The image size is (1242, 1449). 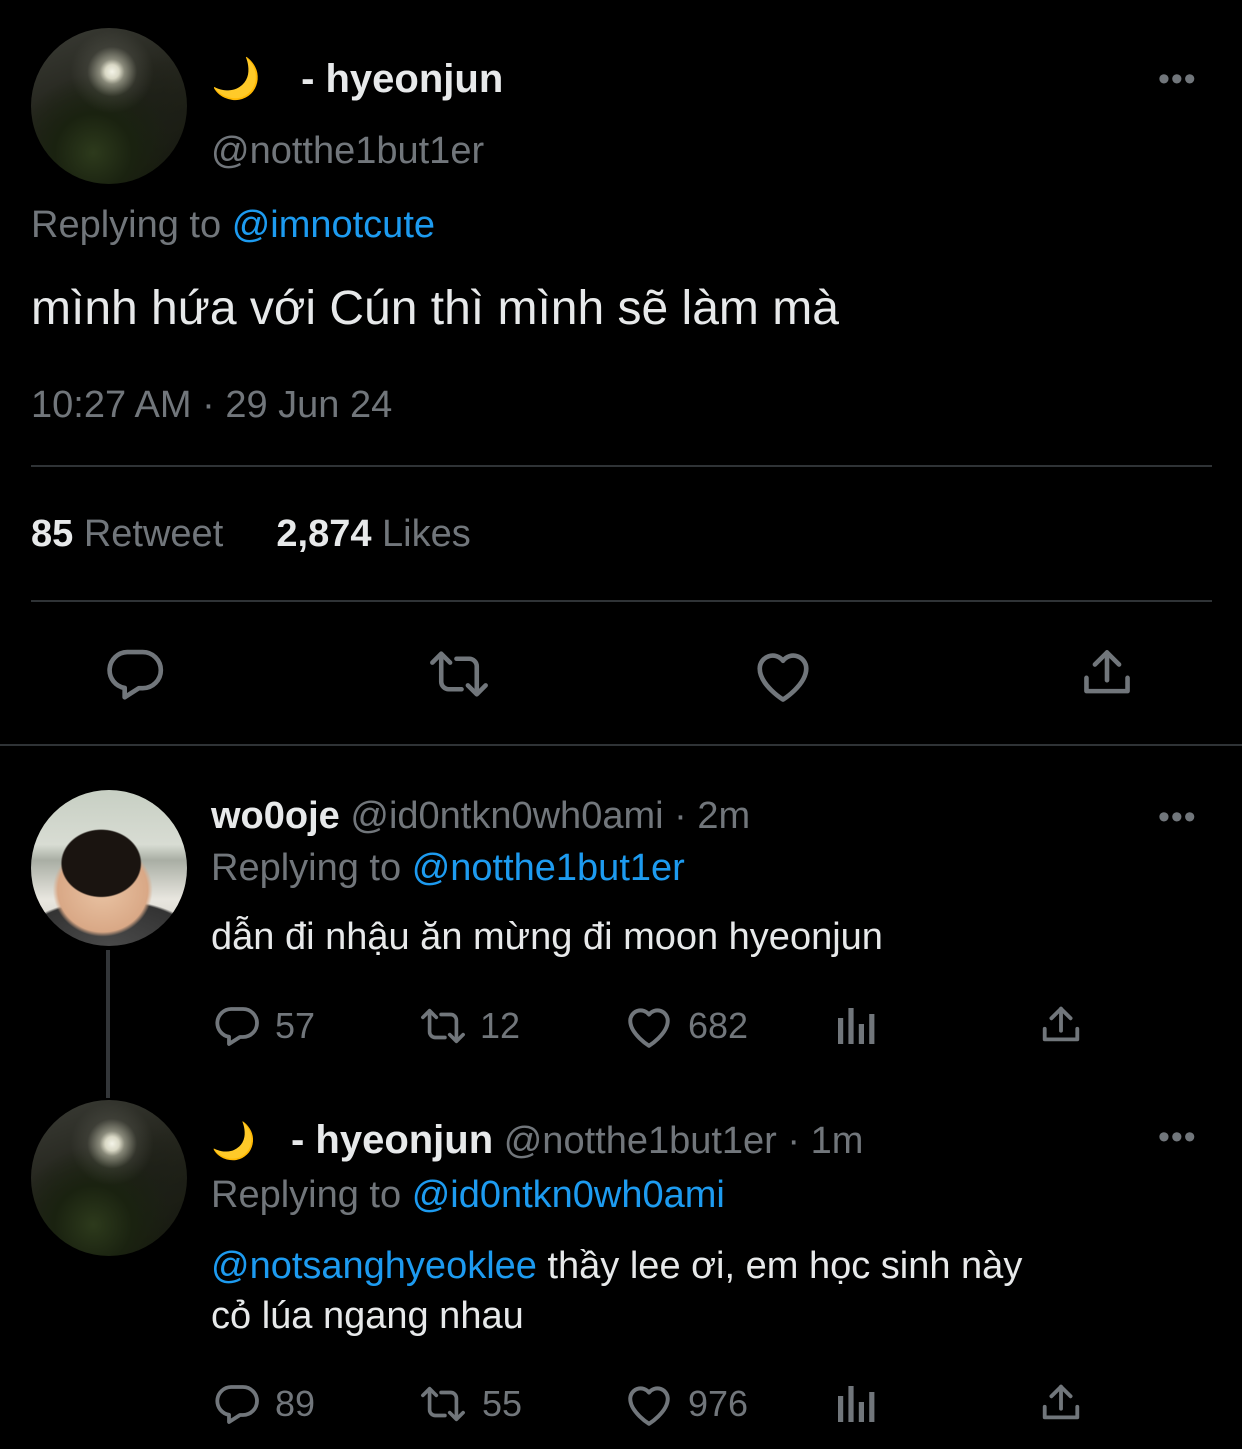 I want to click on reply-text-line1: thầy lee ơi, em học sinh này, so click(x=785, y=1266).